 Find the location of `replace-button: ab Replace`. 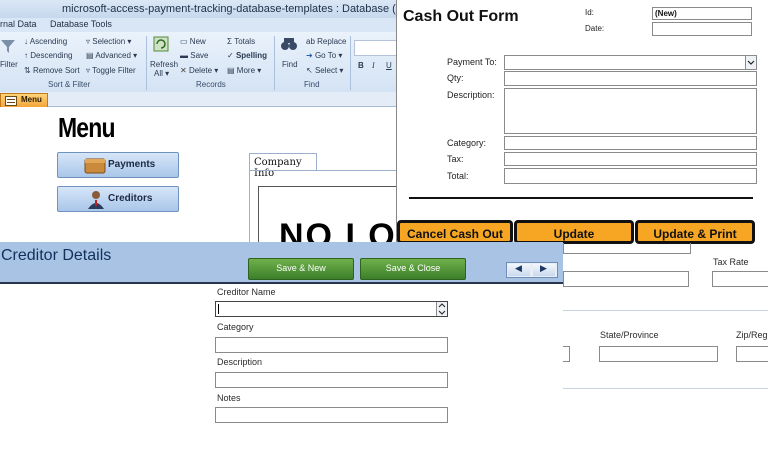

replace-button: ab Replace is located at coordinates (326, 41).